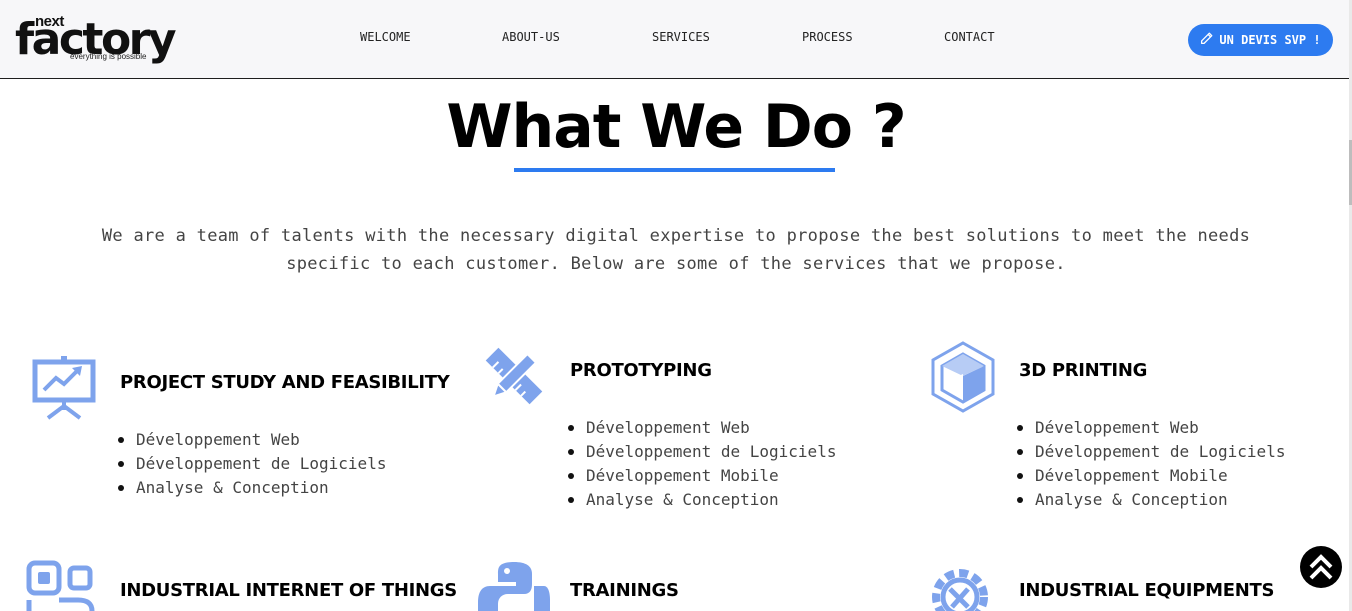 The width and height of the screenshot is (1352, 611). Describe the element at coordinates (624, 590) in the screenshot. I see `service-title: TRAININGS` at that location.